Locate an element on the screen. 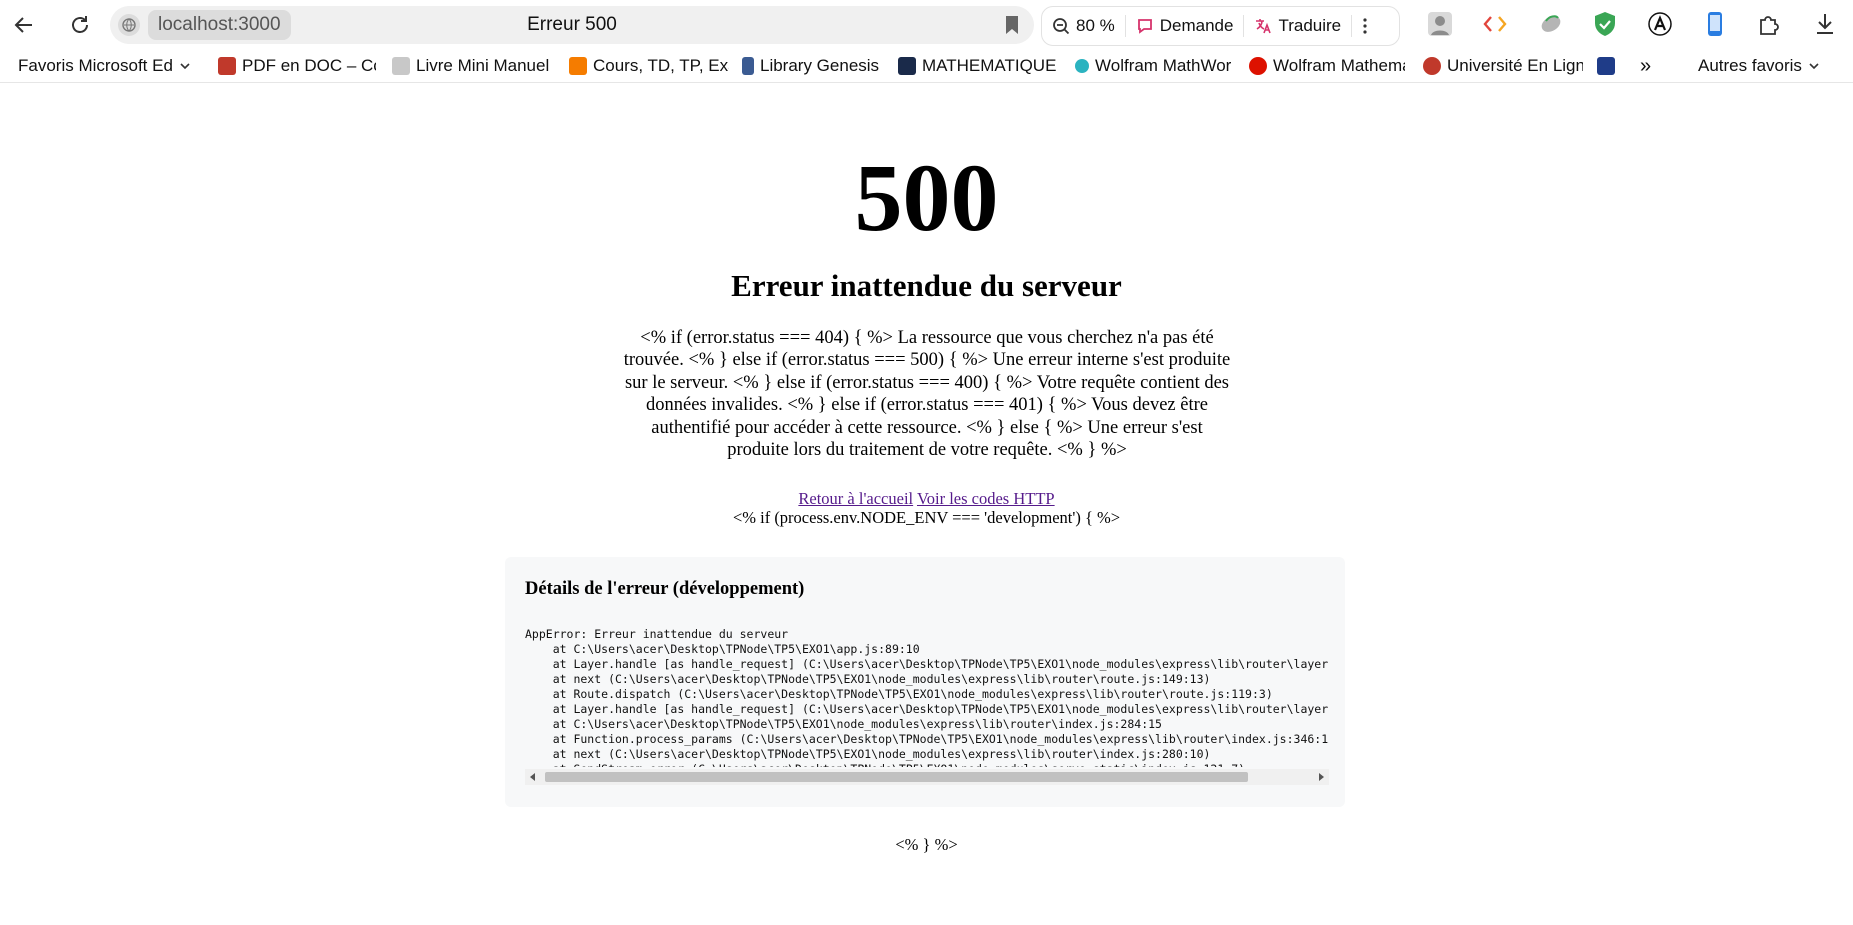  zoom-button: 80 % is located at coordinates (1083, 26).